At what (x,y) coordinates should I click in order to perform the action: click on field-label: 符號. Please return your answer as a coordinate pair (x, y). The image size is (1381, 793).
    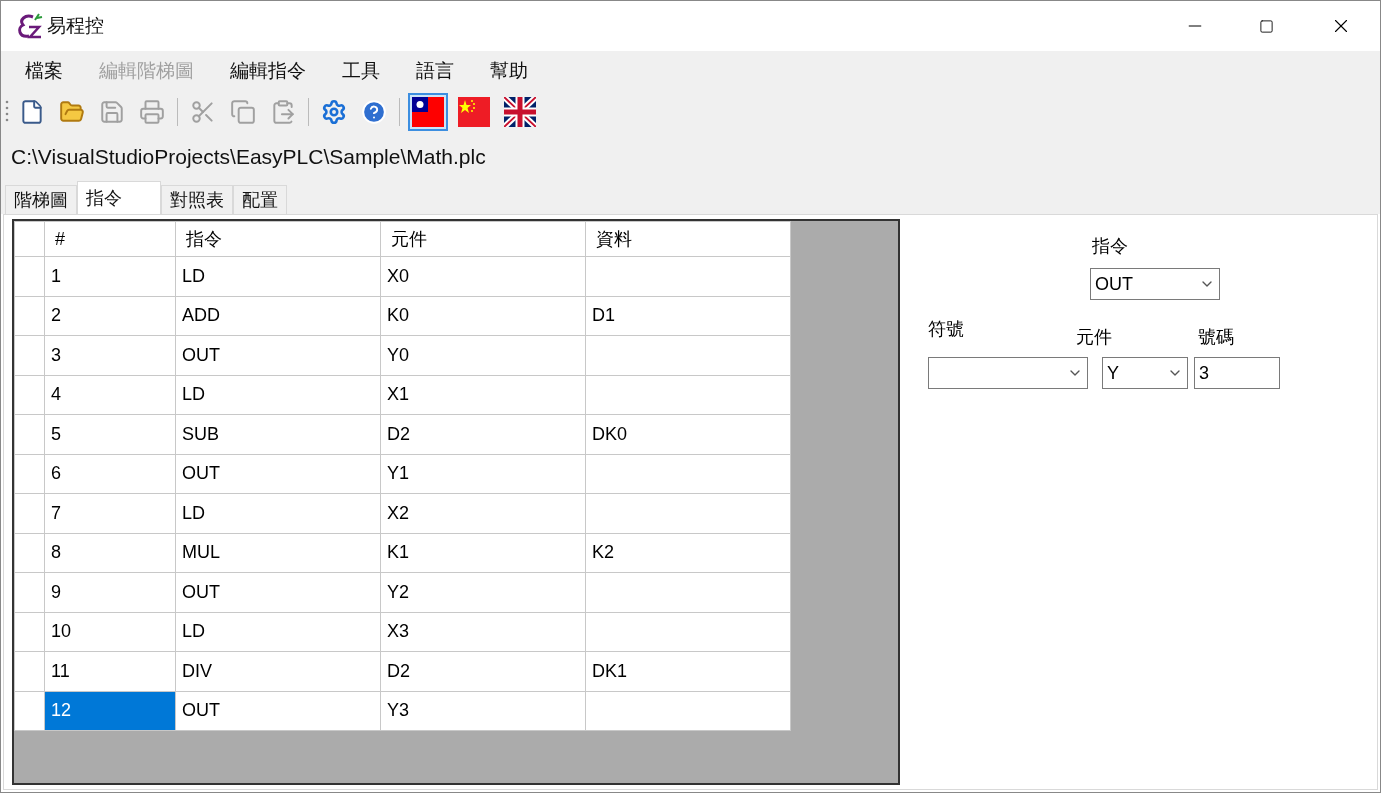
    Looking at the image, I should click on (946, 329).